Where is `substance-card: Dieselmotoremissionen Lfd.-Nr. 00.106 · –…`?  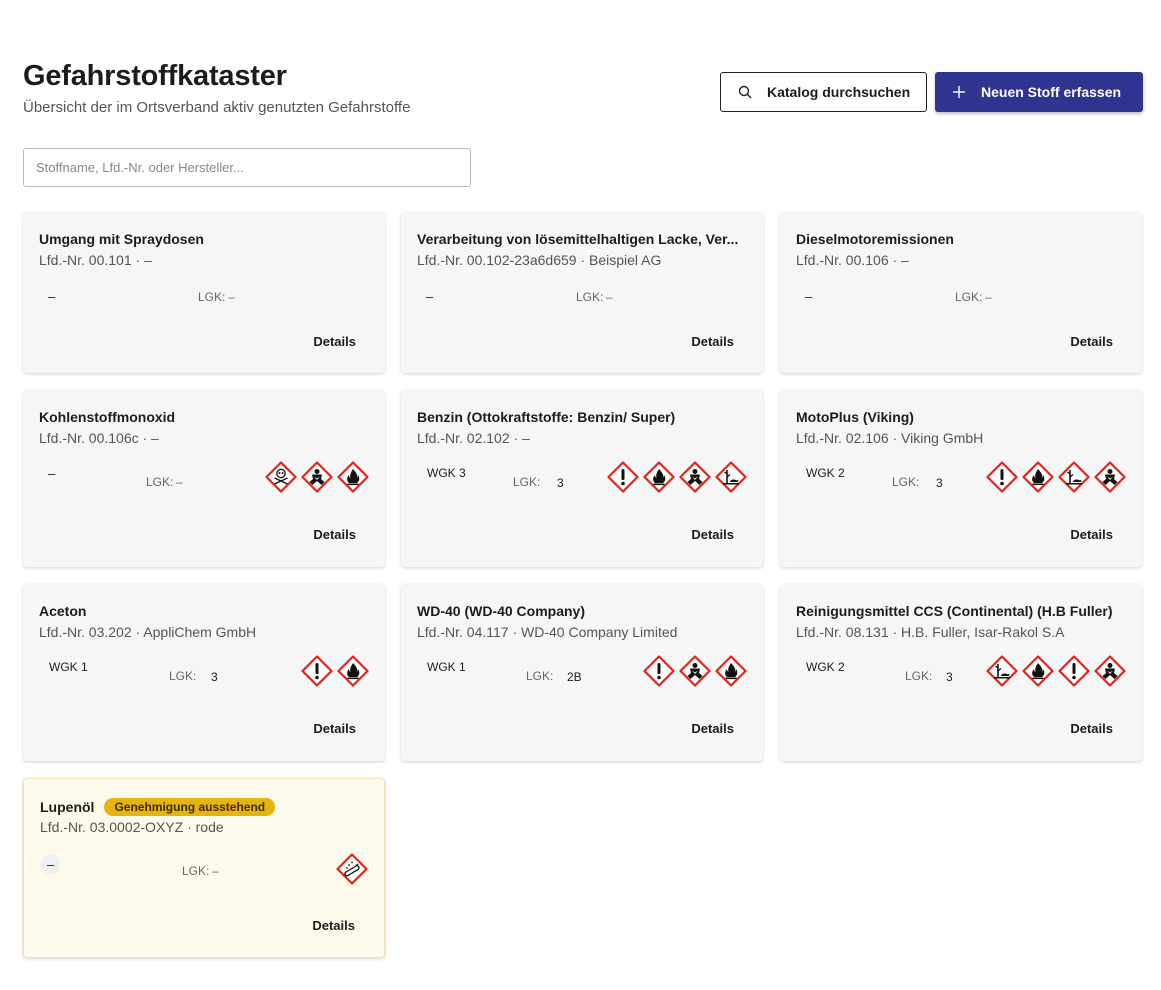 substance-card: Dieselmotoremissionen Lfd.-Nr. 00.106 · –… is located at coordinates (961, 292).